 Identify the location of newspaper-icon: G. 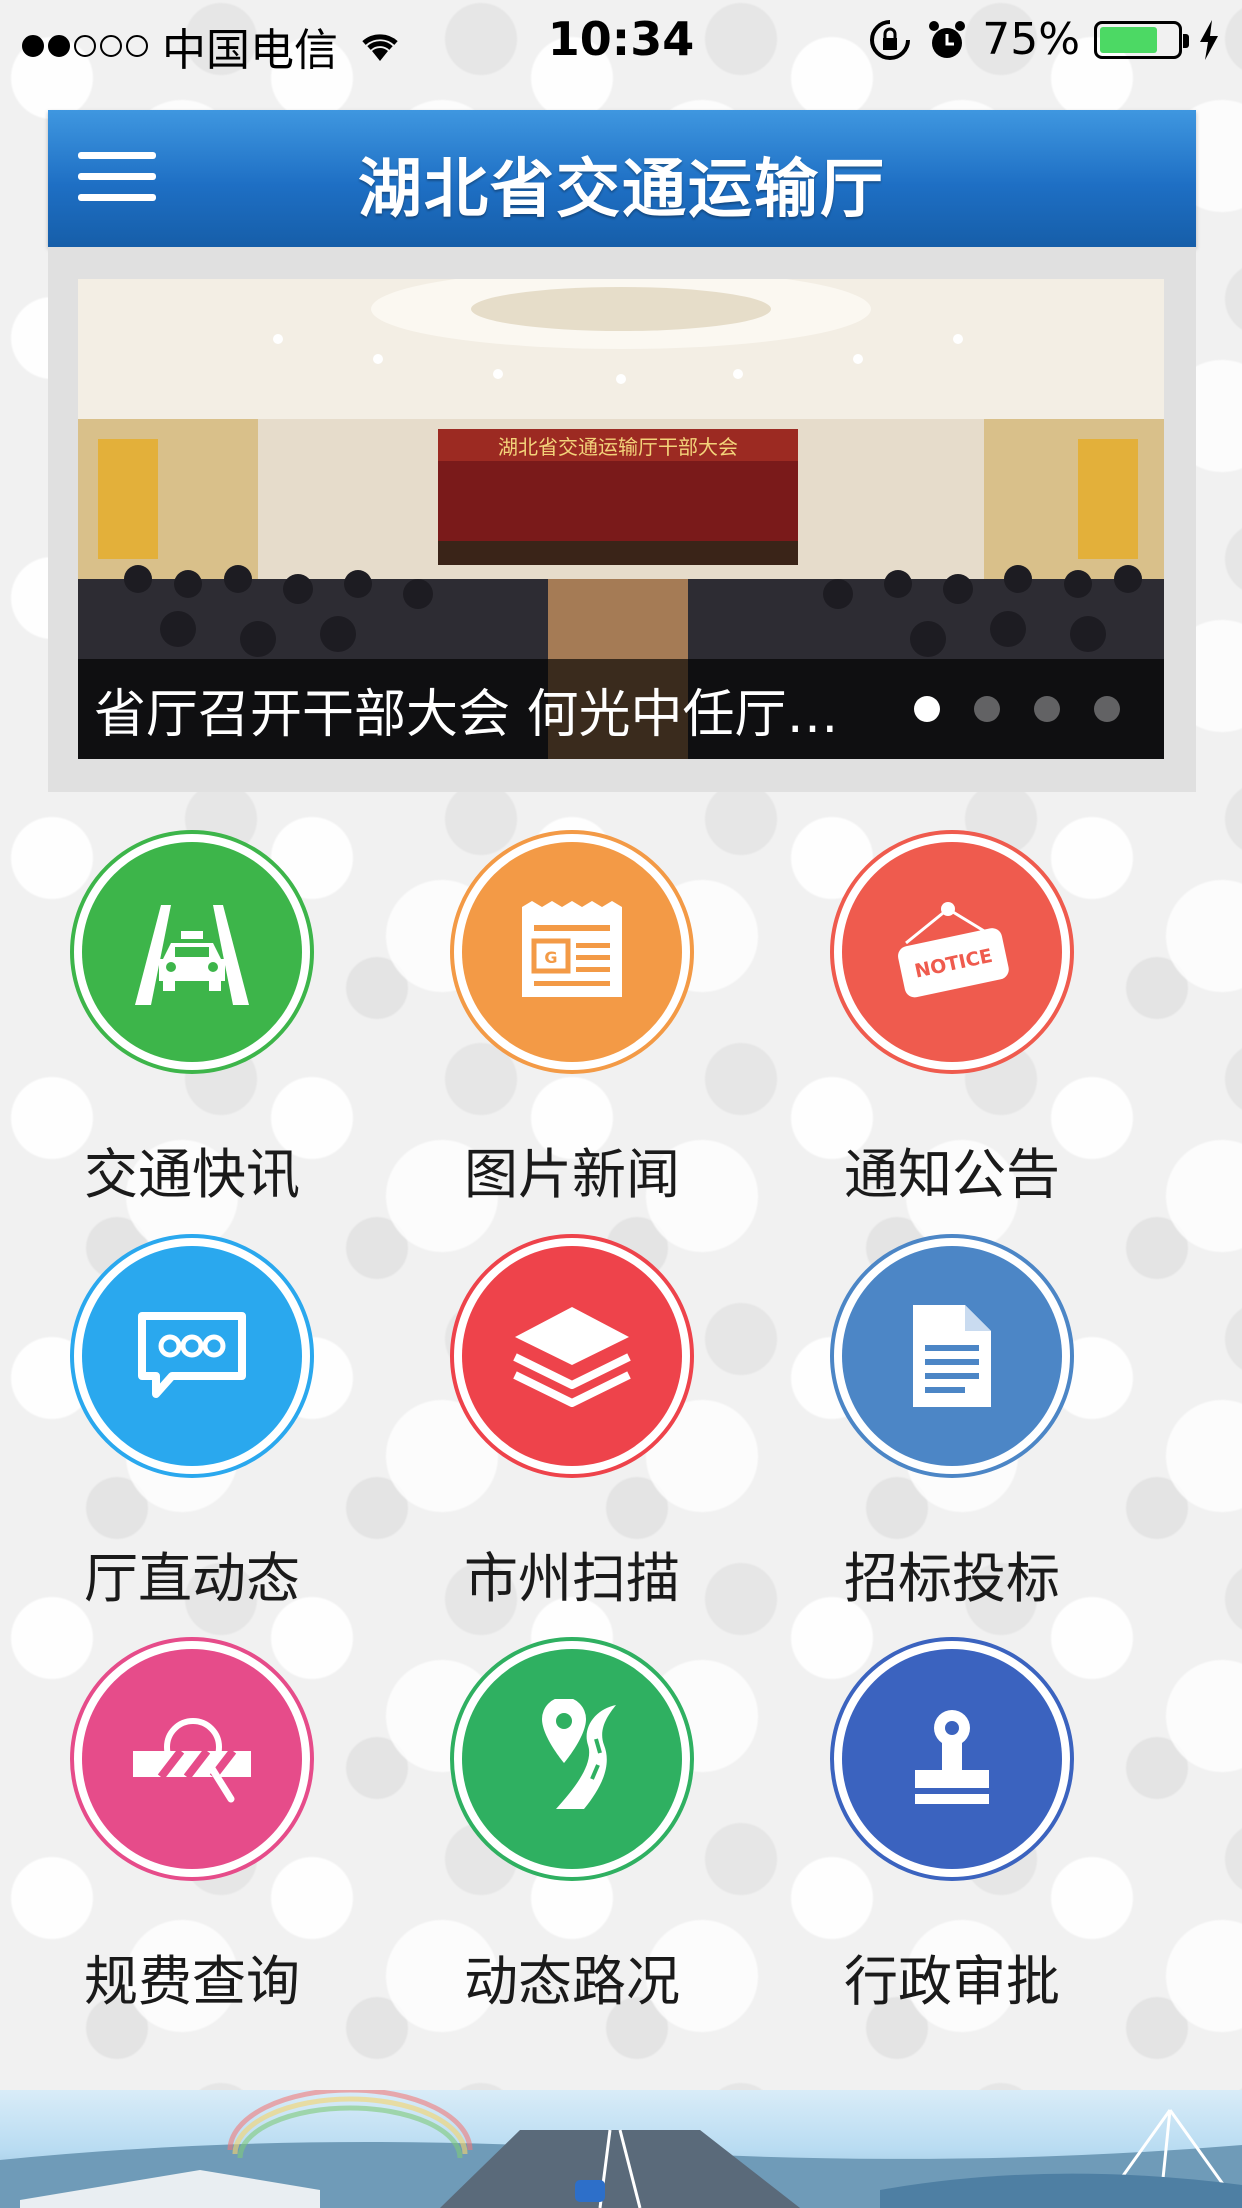
(572, 949).